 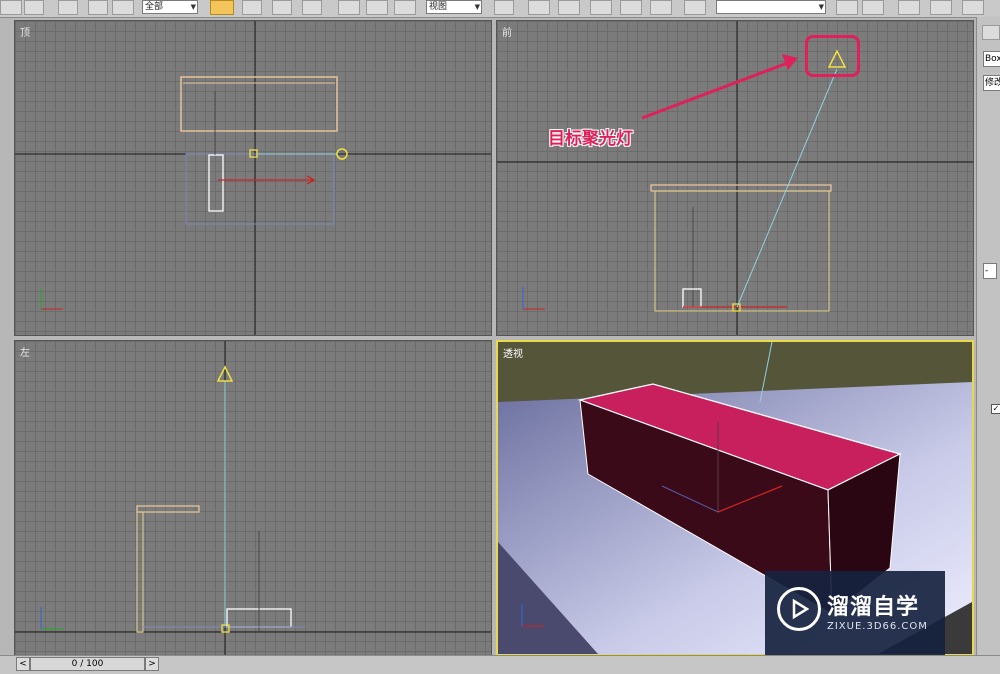 I want to click on main-toolbar: 全部 视图, so click(x=500, y=9).